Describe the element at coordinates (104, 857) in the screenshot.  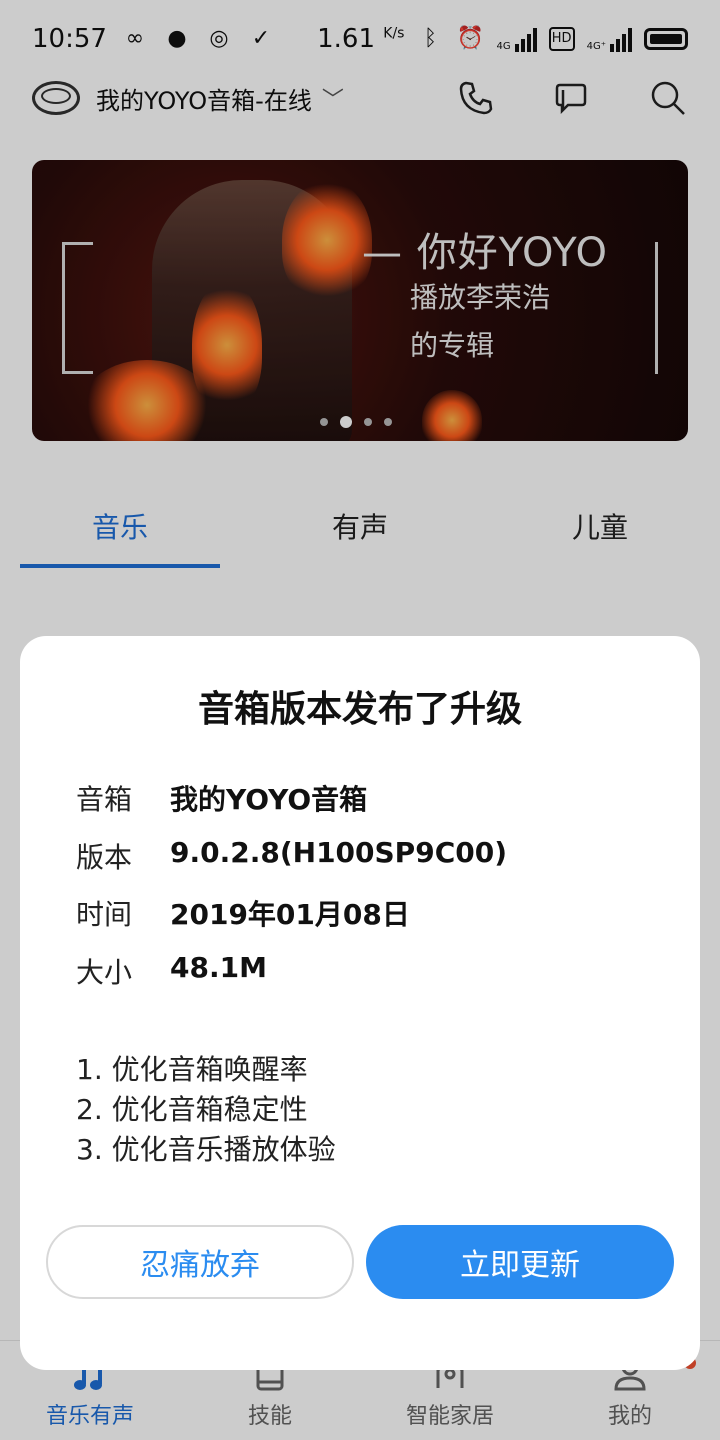
I see `info-key: 版本` at that location.